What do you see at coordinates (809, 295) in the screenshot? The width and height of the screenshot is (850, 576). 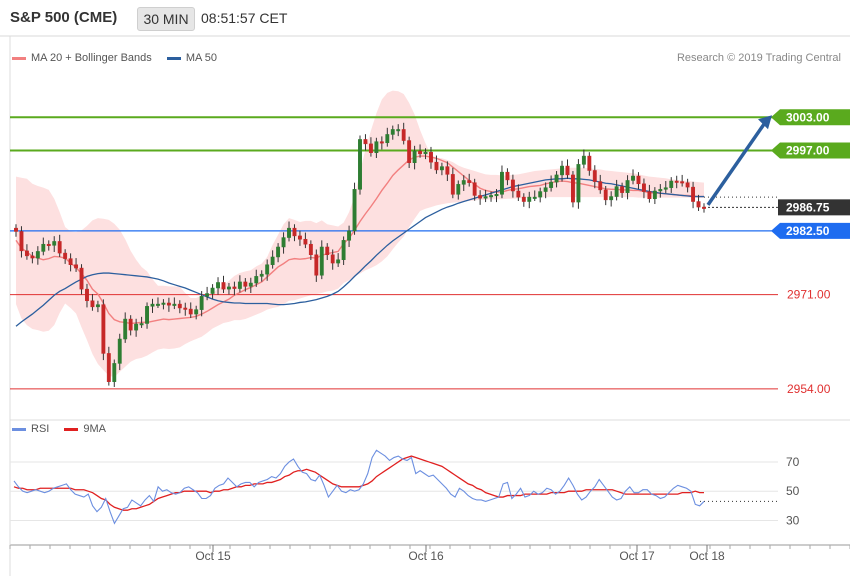 I see `support-label: 2971.00` at bounding box center [809, 295].